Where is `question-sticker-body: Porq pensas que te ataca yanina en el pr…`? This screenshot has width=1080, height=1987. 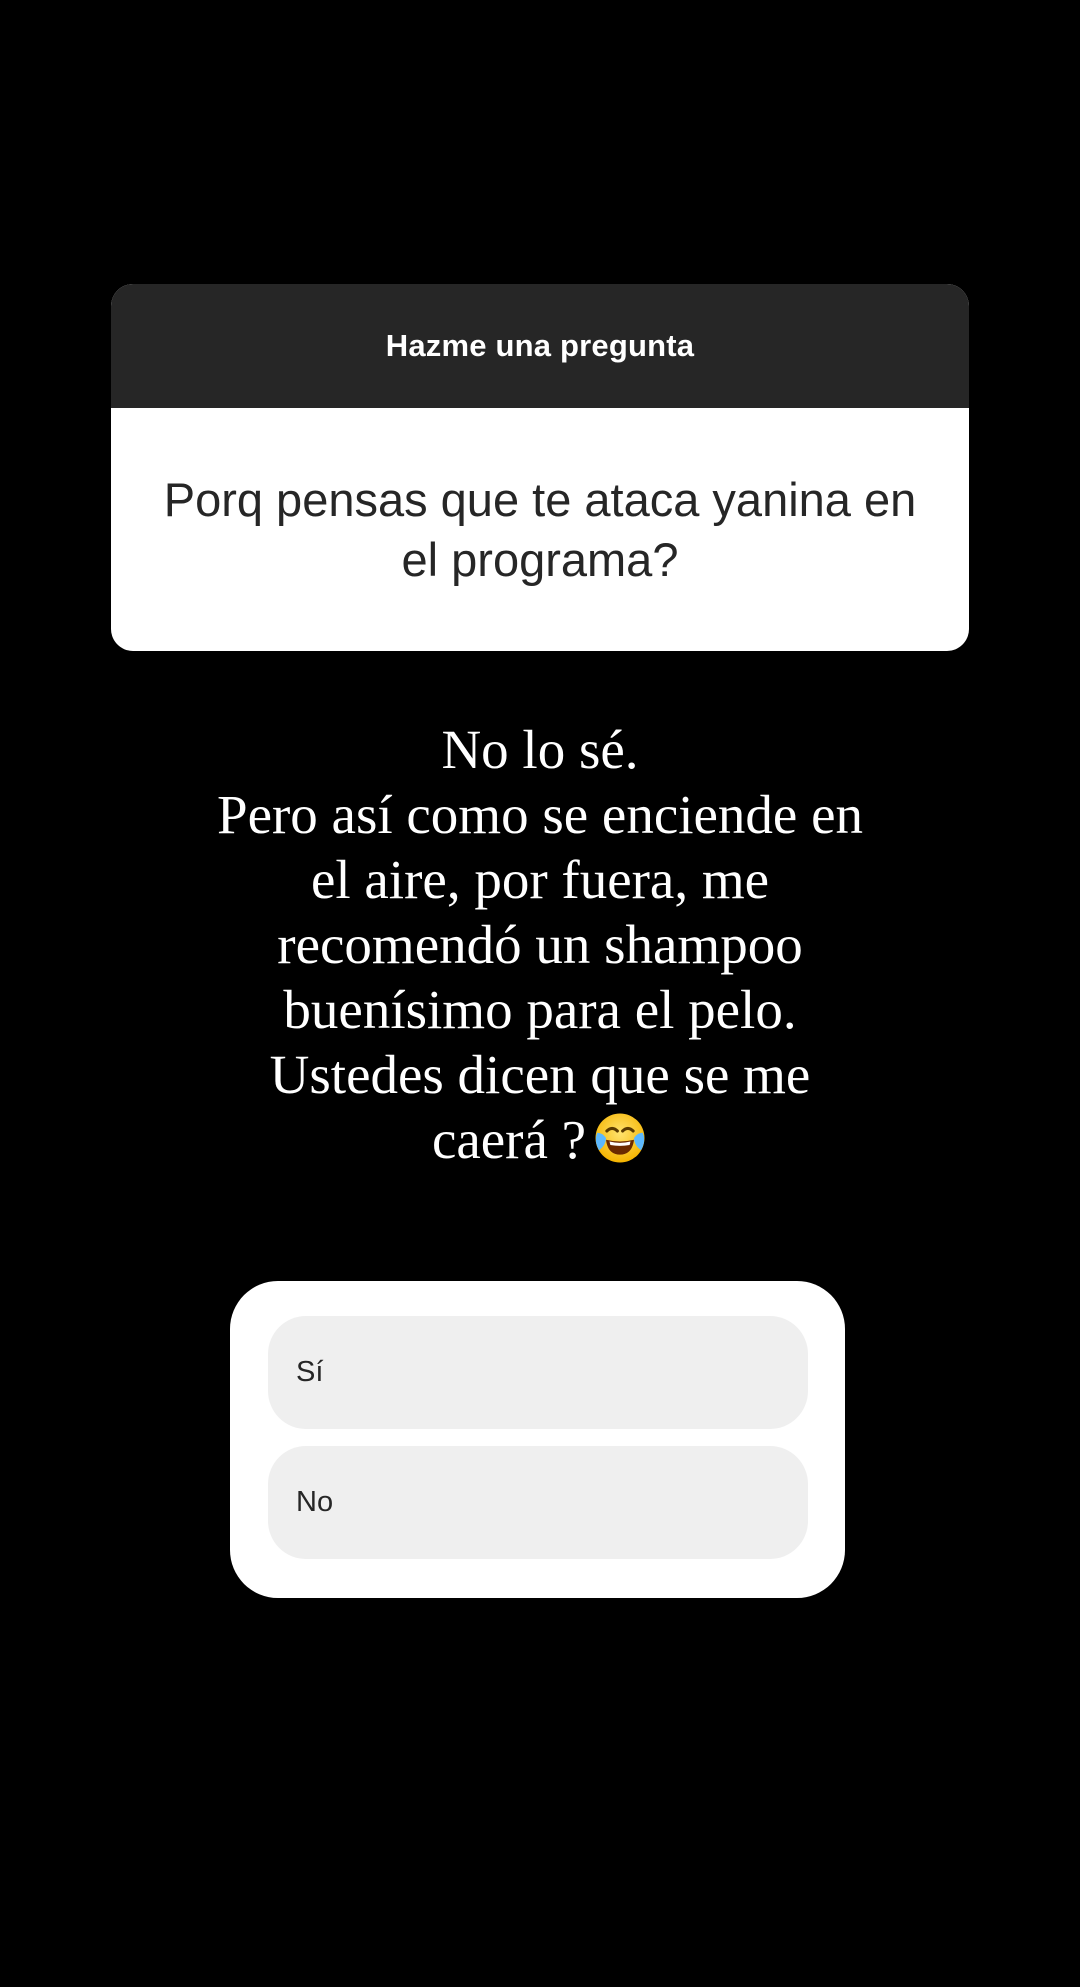
question-sticker-body: Porq pensas que te ataca yanina en el pr… is located at coordinates (540, 529).